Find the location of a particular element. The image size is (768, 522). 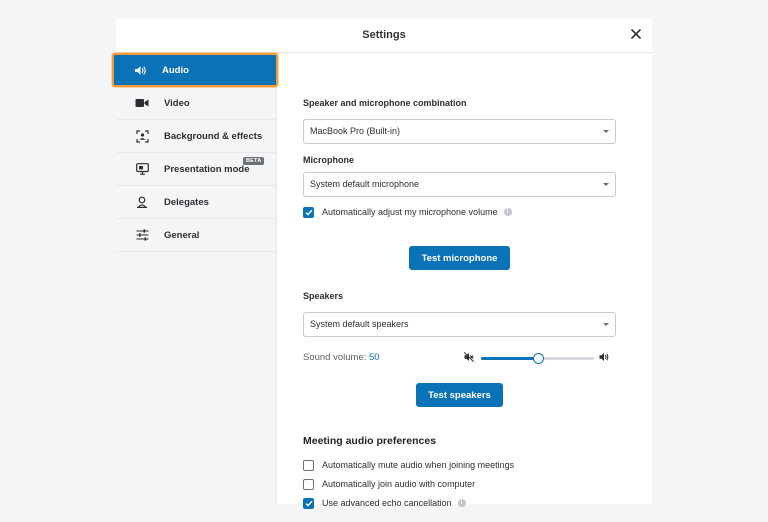

combination-label: Speaker and microphone combination is located at coordinates (385, 103).